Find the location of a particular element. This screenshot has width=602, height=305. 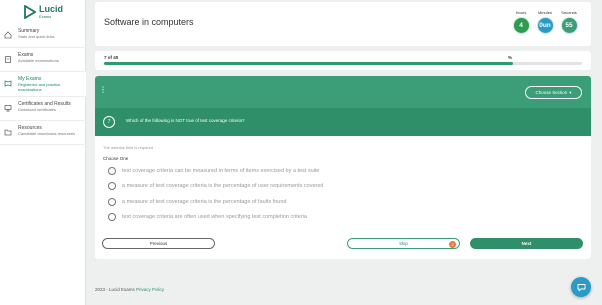

sidebar-item-resources: Resources Candidate downloads resources is located at coordinates (43, 133).